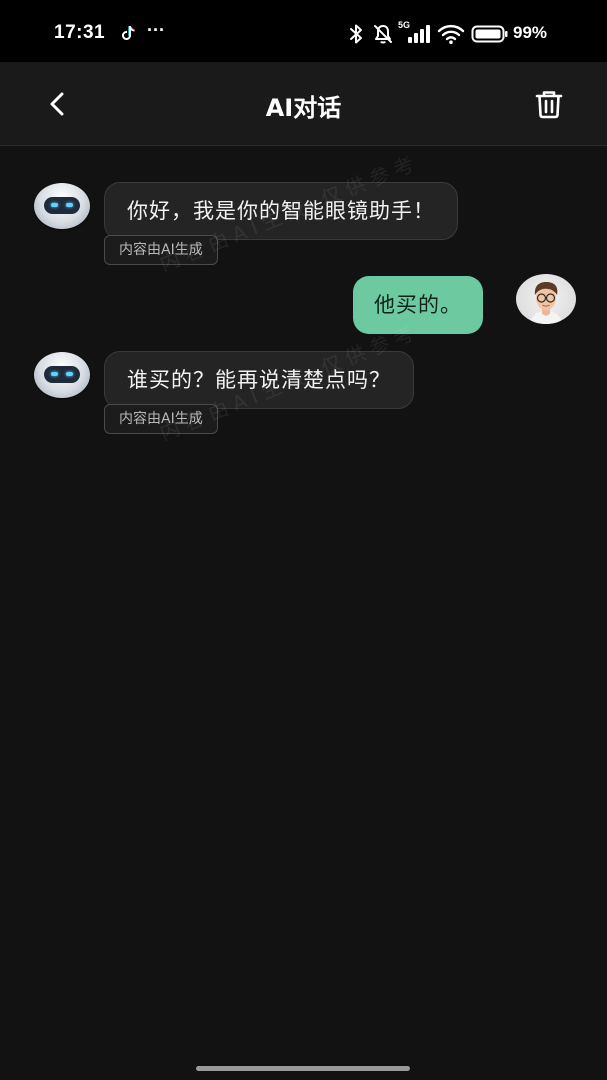 This screenshot has width=607, height=1080. I want to click on battery-percent: 99%, so click(530, 32).